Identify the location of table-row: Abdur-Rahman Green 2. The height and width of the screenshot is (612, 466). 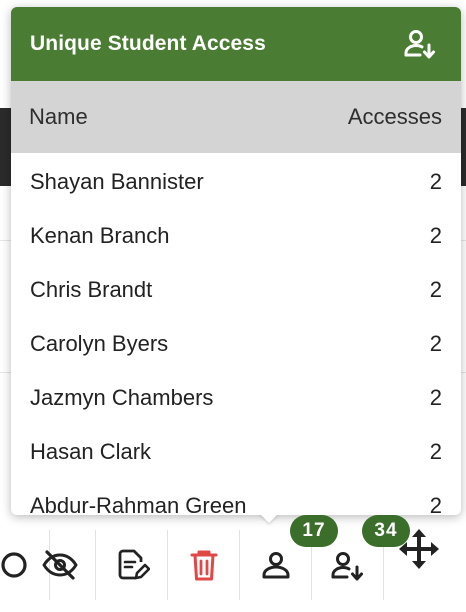
(236, 497).